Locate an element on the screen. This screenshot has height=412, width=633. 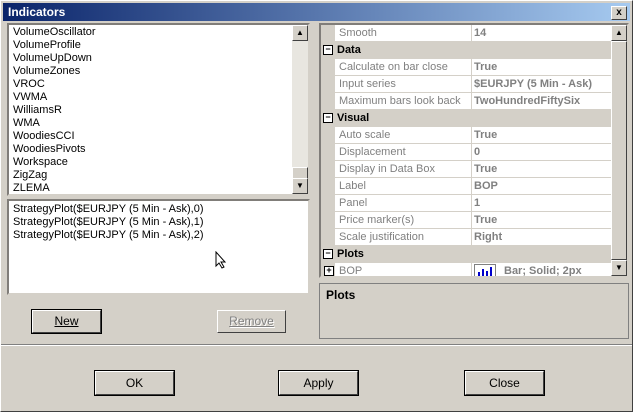
remove-button: Remove is located at coordinates (251, 321).